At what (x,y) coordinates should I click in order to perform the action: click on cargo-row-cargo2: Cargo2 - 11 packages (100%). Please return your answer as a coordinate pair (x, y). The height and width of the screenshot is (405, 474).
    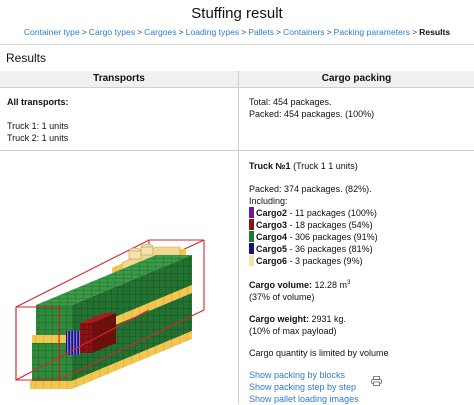
    Looking at the image, I should click on (319, 213).